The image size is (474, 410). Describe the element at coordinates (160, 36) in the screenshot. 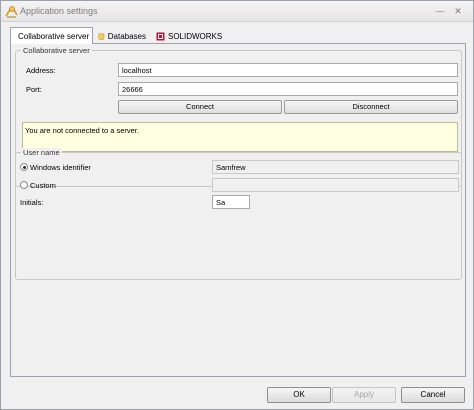

I see `solidworks-icon` at that location.